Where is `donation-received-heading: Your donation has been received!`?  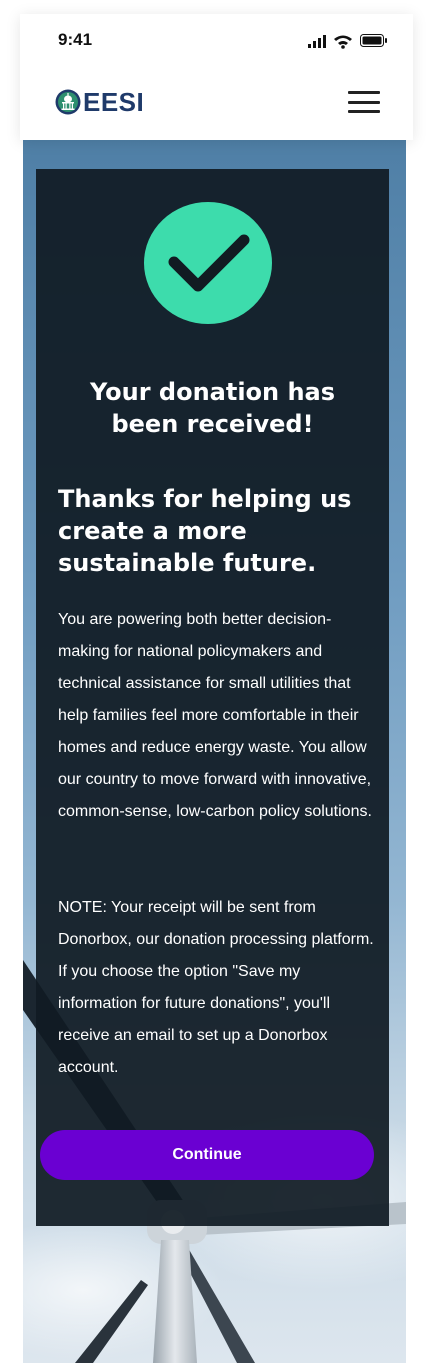
donation-received-heading: Your donation has been received! is located at coordinates (212, 408).